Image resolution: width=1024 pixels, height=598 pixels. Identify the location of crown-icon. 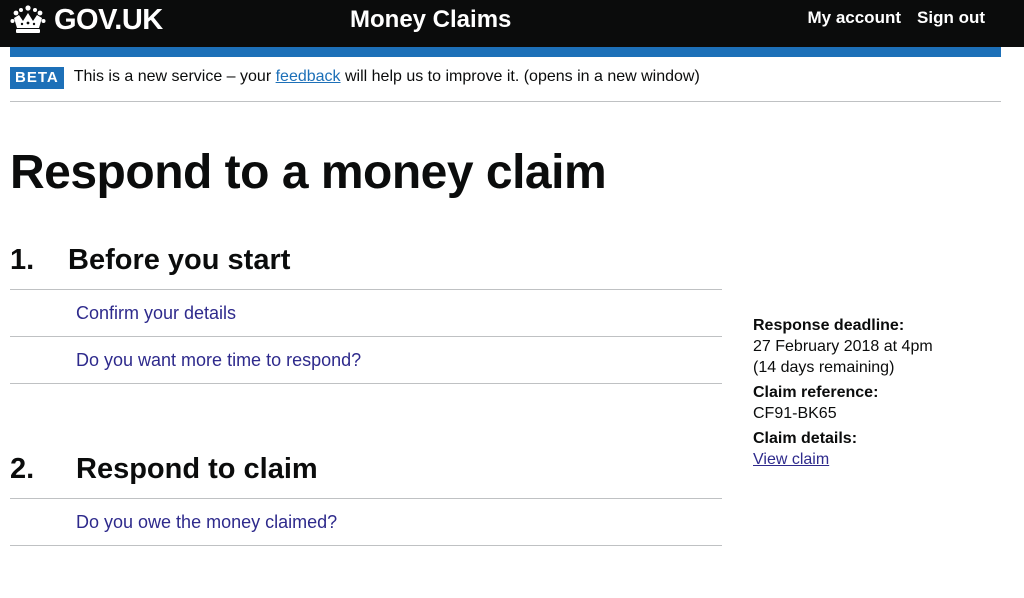
(28, 19).